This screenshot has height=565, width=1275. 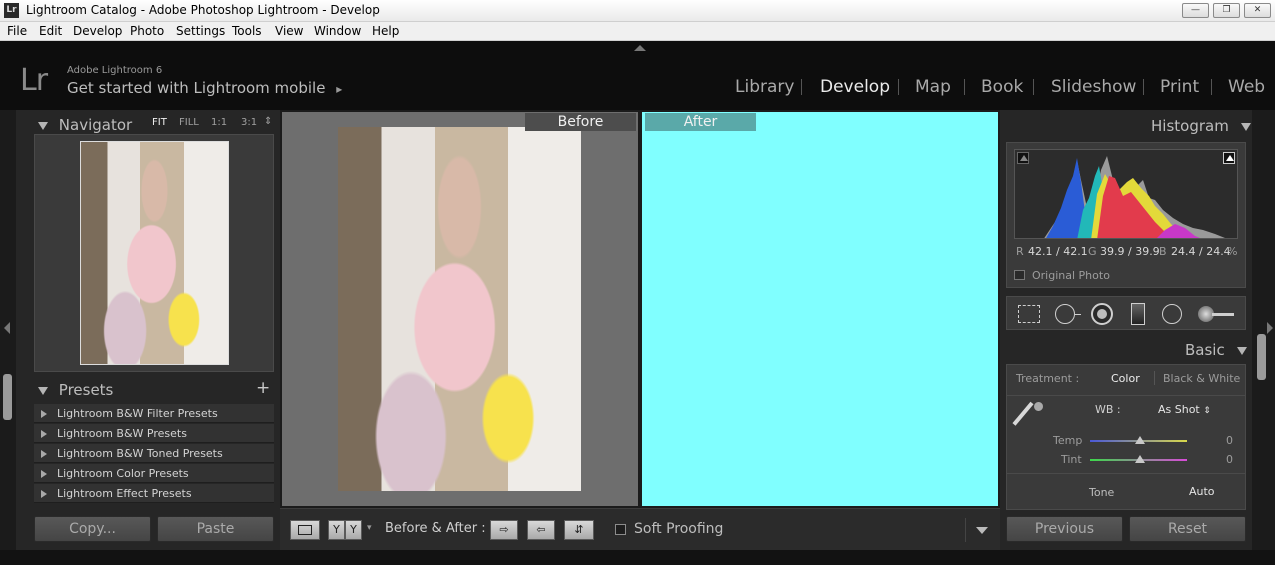 I want to click on preset-folder: Lightroom Effect Presets, so click(x=154, y=493).